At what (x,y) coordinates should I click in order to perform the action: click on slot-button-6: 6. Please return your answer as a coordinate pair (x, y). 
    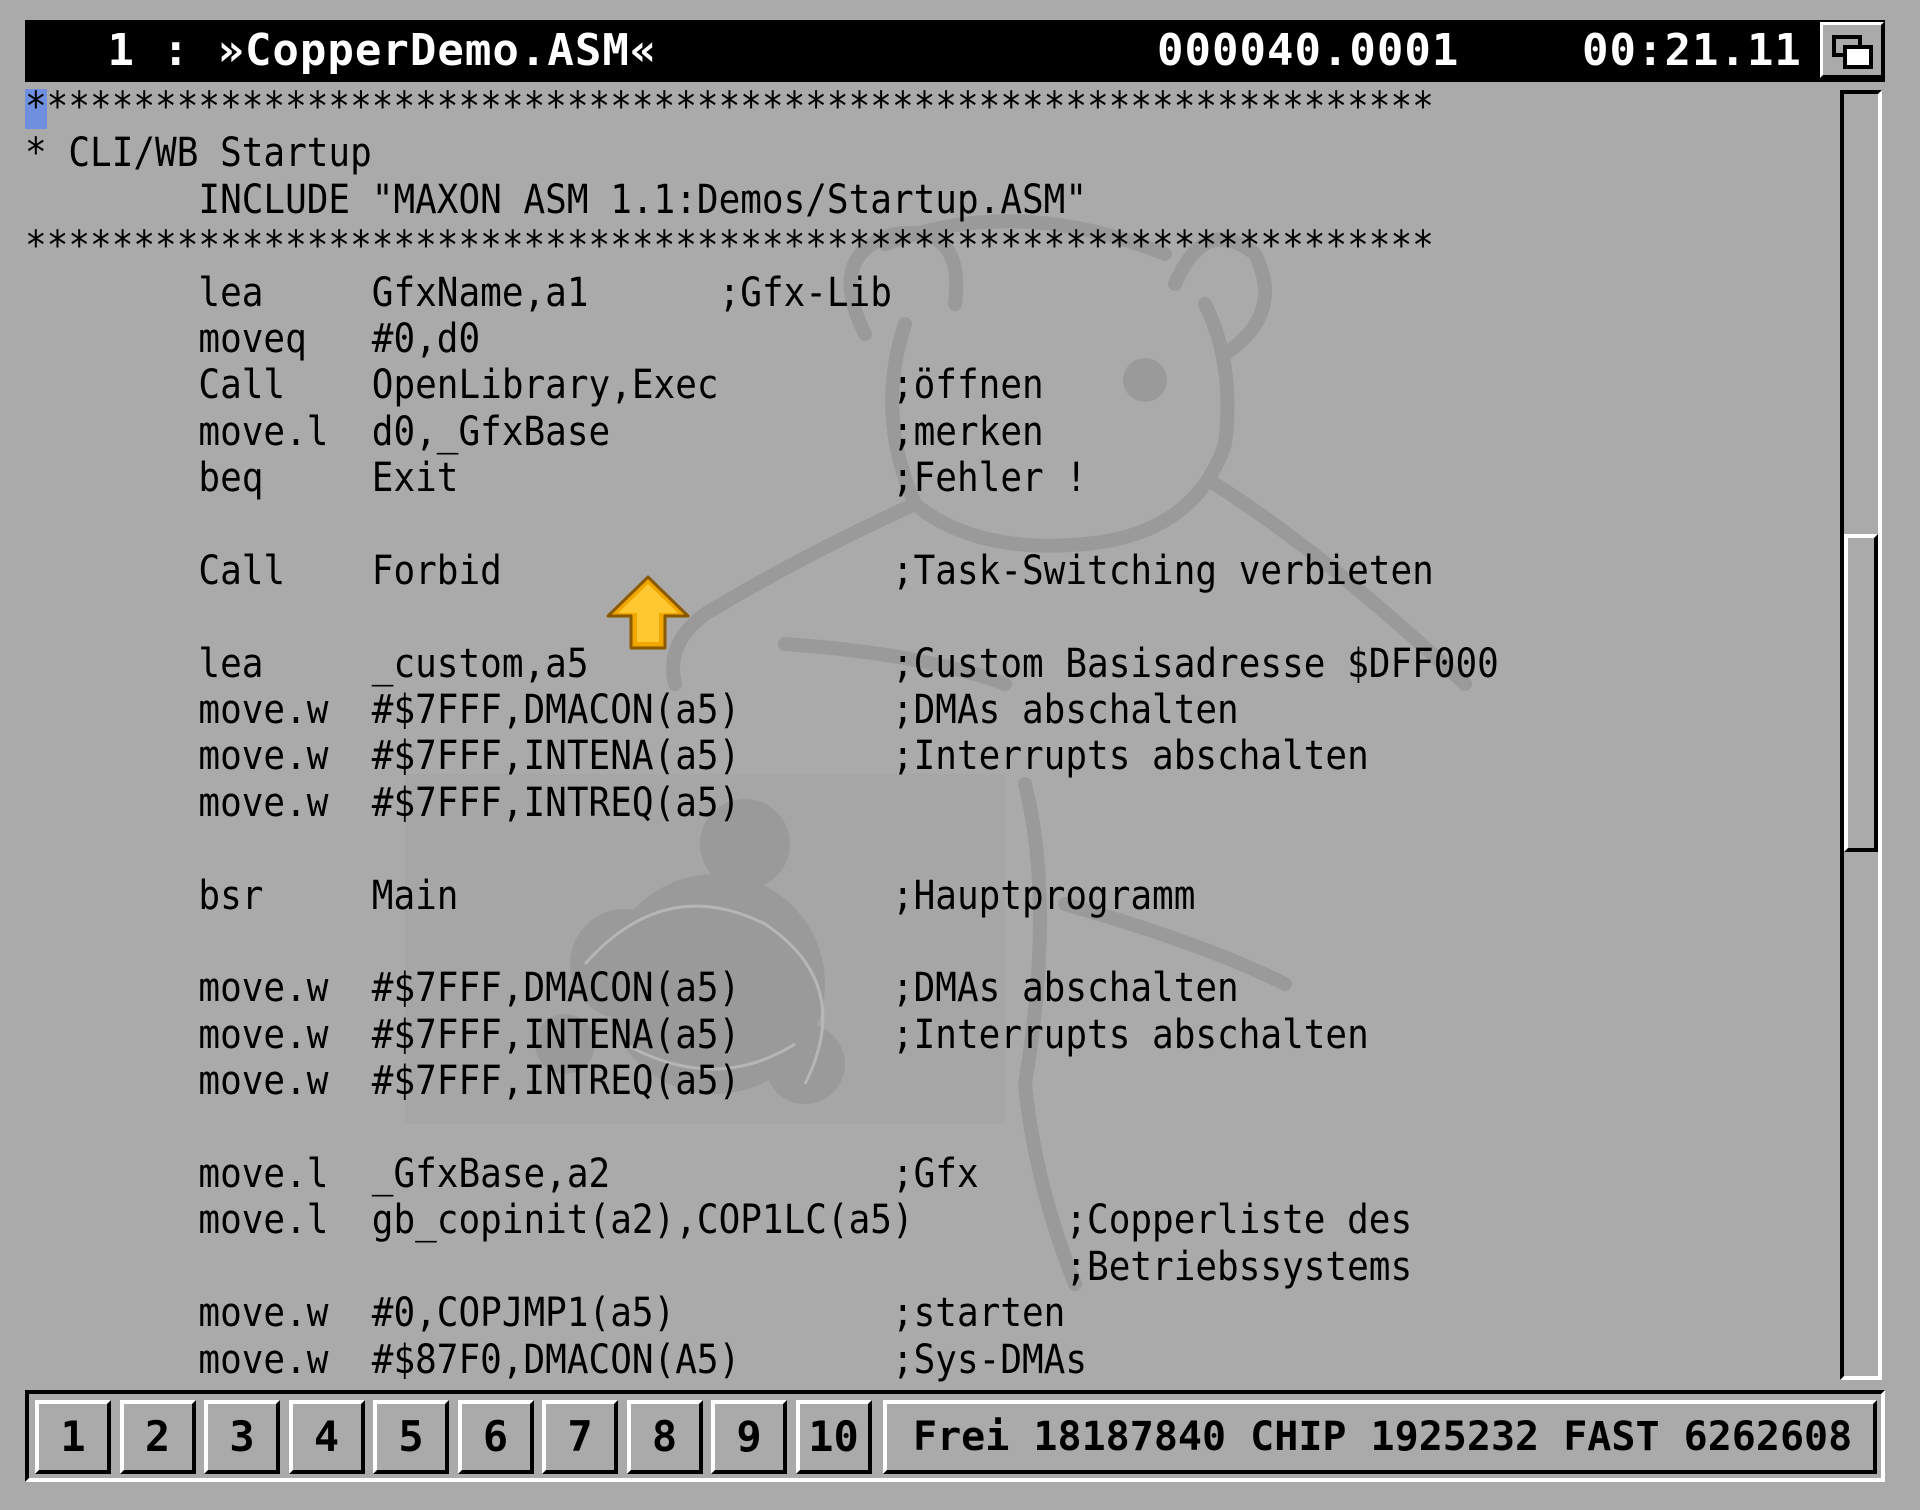
    Looking at the image, I should click on (495, 1437).